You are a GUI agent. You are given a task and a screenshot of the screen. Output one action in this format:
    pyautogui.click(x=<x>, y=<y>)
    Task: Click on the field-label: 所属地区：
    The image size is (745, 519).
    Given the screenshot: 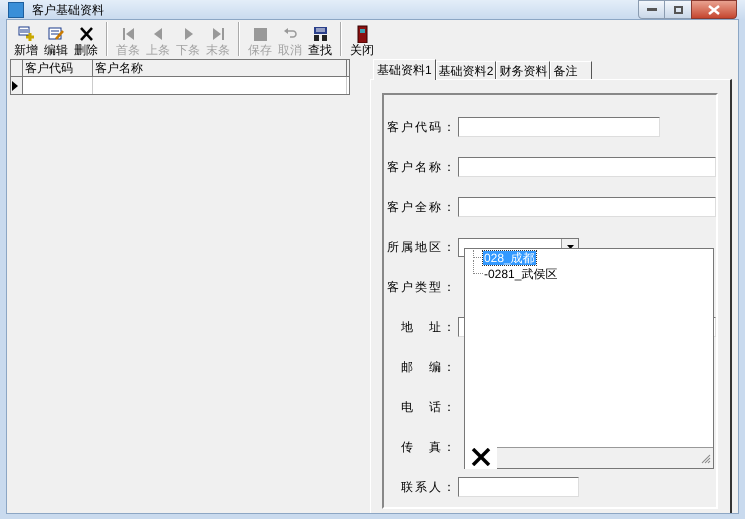 What is the action you would take?
    pyautogui.click(x=422, y=247)
    